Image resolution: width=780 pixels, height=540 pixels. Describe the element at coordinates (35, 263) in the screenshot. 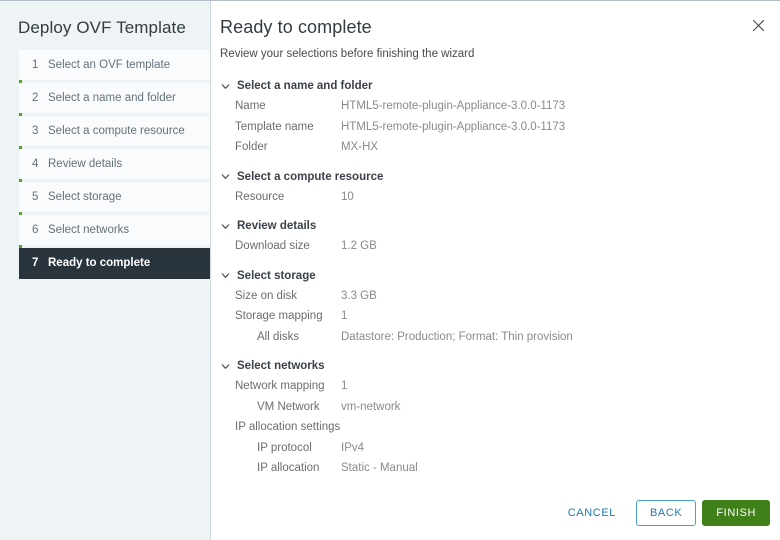

I see `wizard-step-number: 7` at that location.